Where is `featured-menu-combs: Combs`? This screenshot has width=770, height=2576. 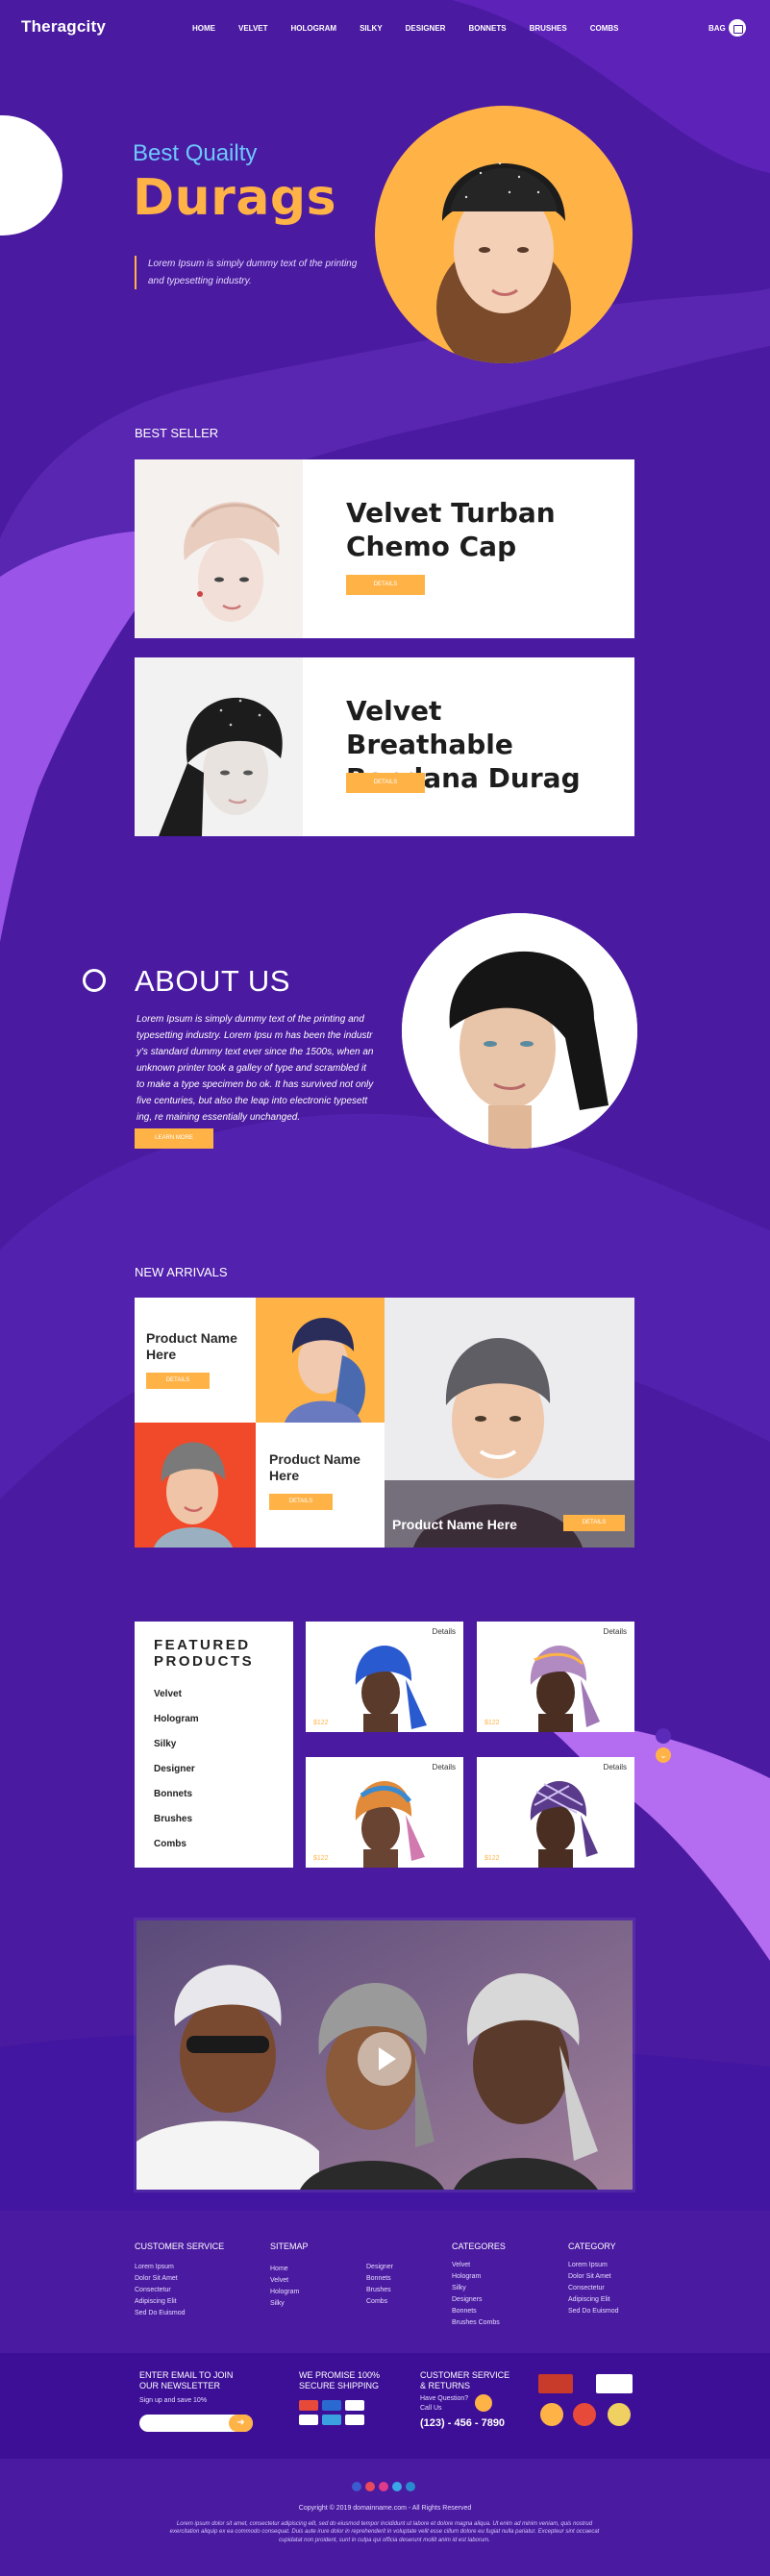
featured-menu-combs: Combs is located at coordinates (170, 1844).